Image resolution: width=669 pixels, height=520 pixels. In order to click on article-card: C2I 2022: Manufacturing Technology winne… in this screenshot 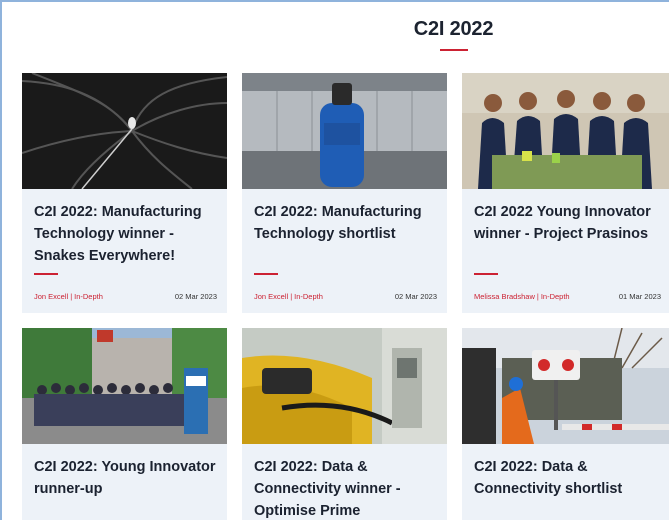, I will do `click(124, 193)`.